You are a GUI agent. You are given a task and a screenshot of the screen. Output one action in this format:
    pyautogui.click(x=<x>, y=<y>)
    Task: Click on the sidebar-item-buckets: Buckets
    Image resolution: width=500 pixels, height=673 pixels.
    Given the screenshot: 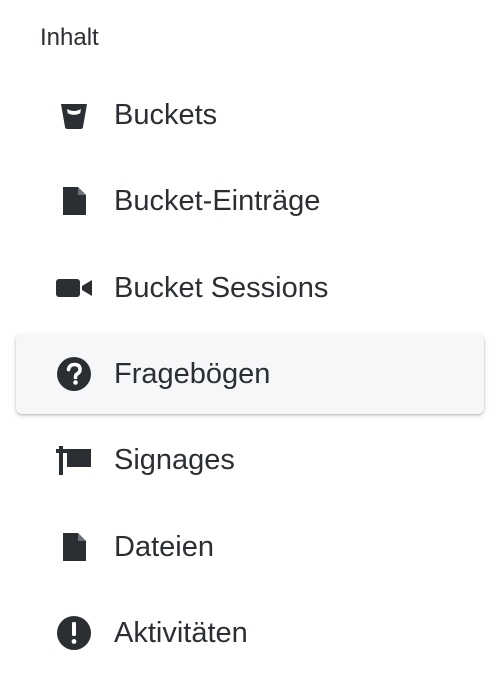 What is the action you would take?
    pyautogui.click(x=250, y=115)
    